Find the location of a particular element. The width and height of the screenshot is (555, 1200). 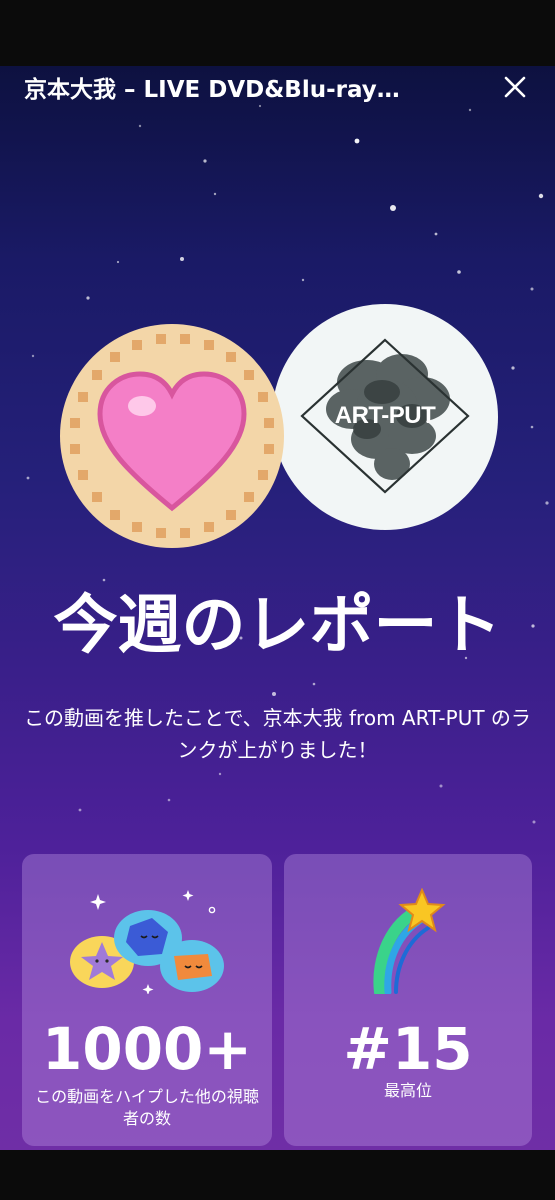

close-button is located at coordinates (515, 87).